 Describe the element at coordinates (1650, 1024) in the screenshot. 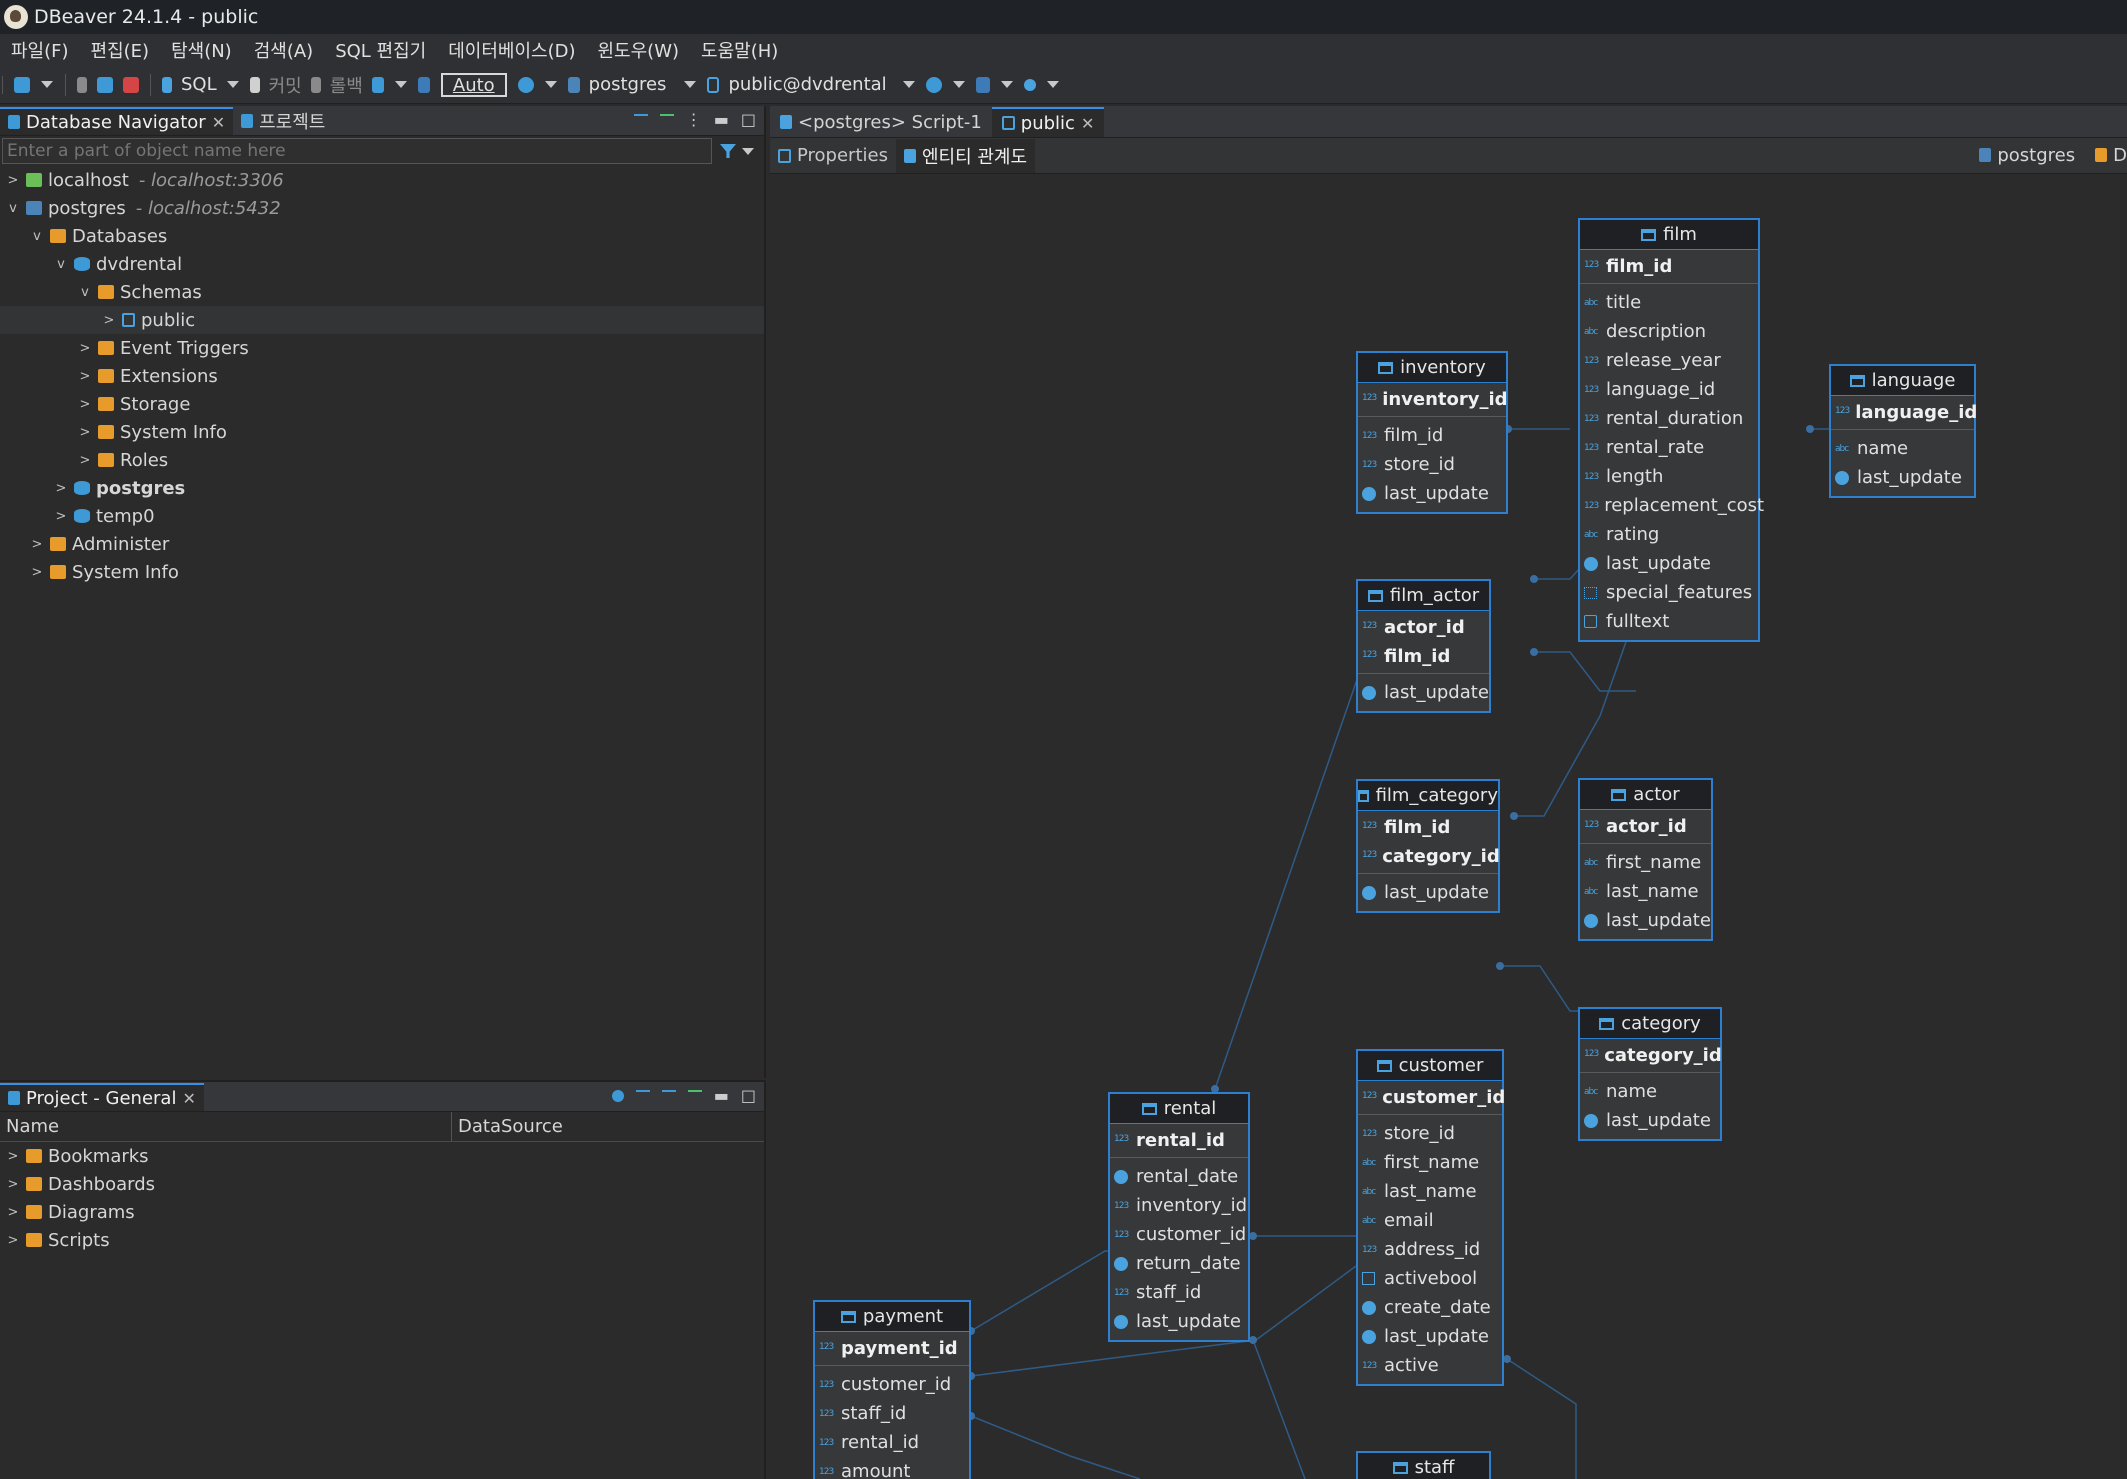

I see `entity-header: category` at that location.